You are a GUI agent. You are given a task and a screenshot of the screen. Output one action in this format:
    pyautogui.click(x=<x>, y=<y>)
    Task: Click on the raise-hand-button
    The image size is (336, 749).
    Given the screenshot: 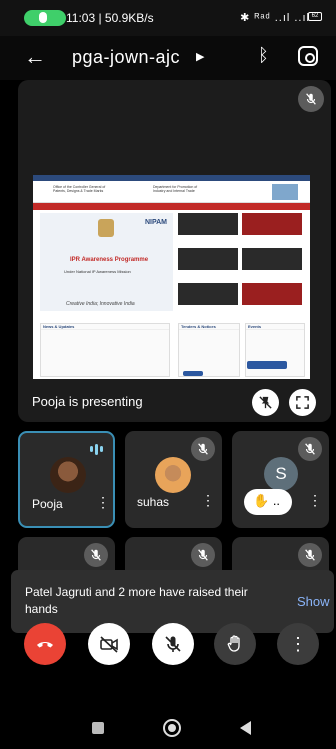 What is the action you would take?
    pyautogui.click(x=235, y=644)
    